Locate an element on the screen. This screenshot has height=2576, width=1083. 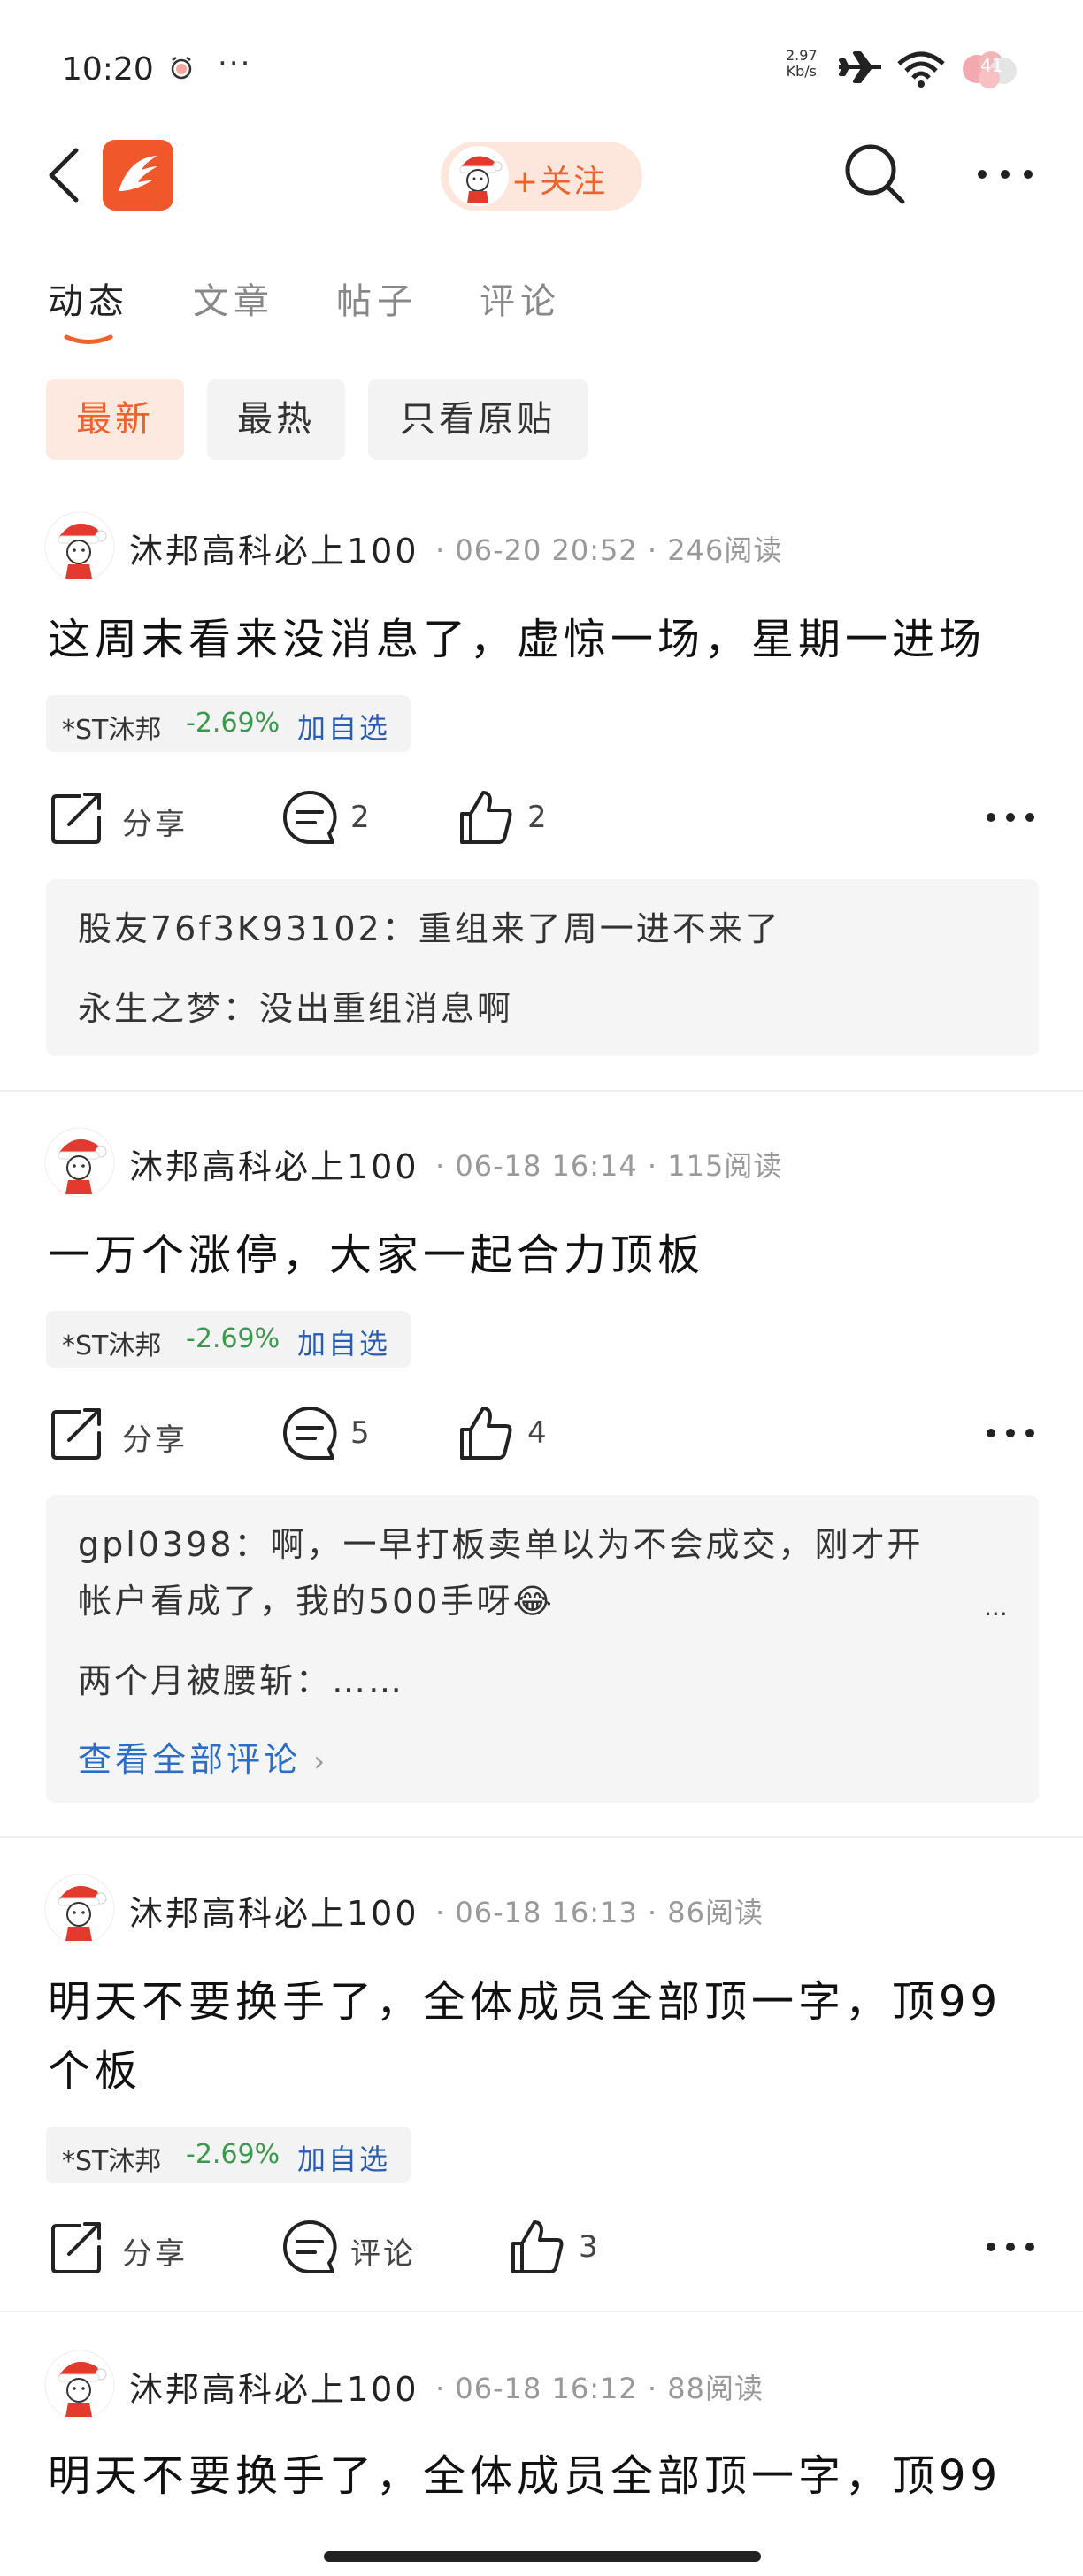
like-count: 4 is located at coordinates (538, 1433).